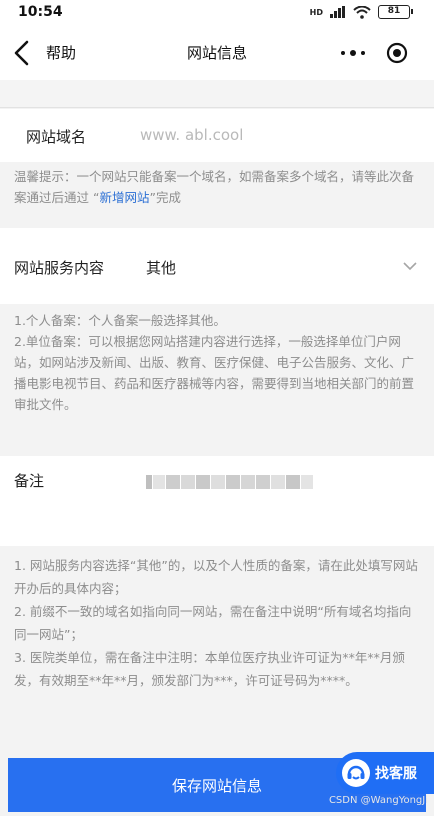 The width and height of the screenshot is (434, 816). I want to click on customer-service-label: 找客服, so click(396, 774).